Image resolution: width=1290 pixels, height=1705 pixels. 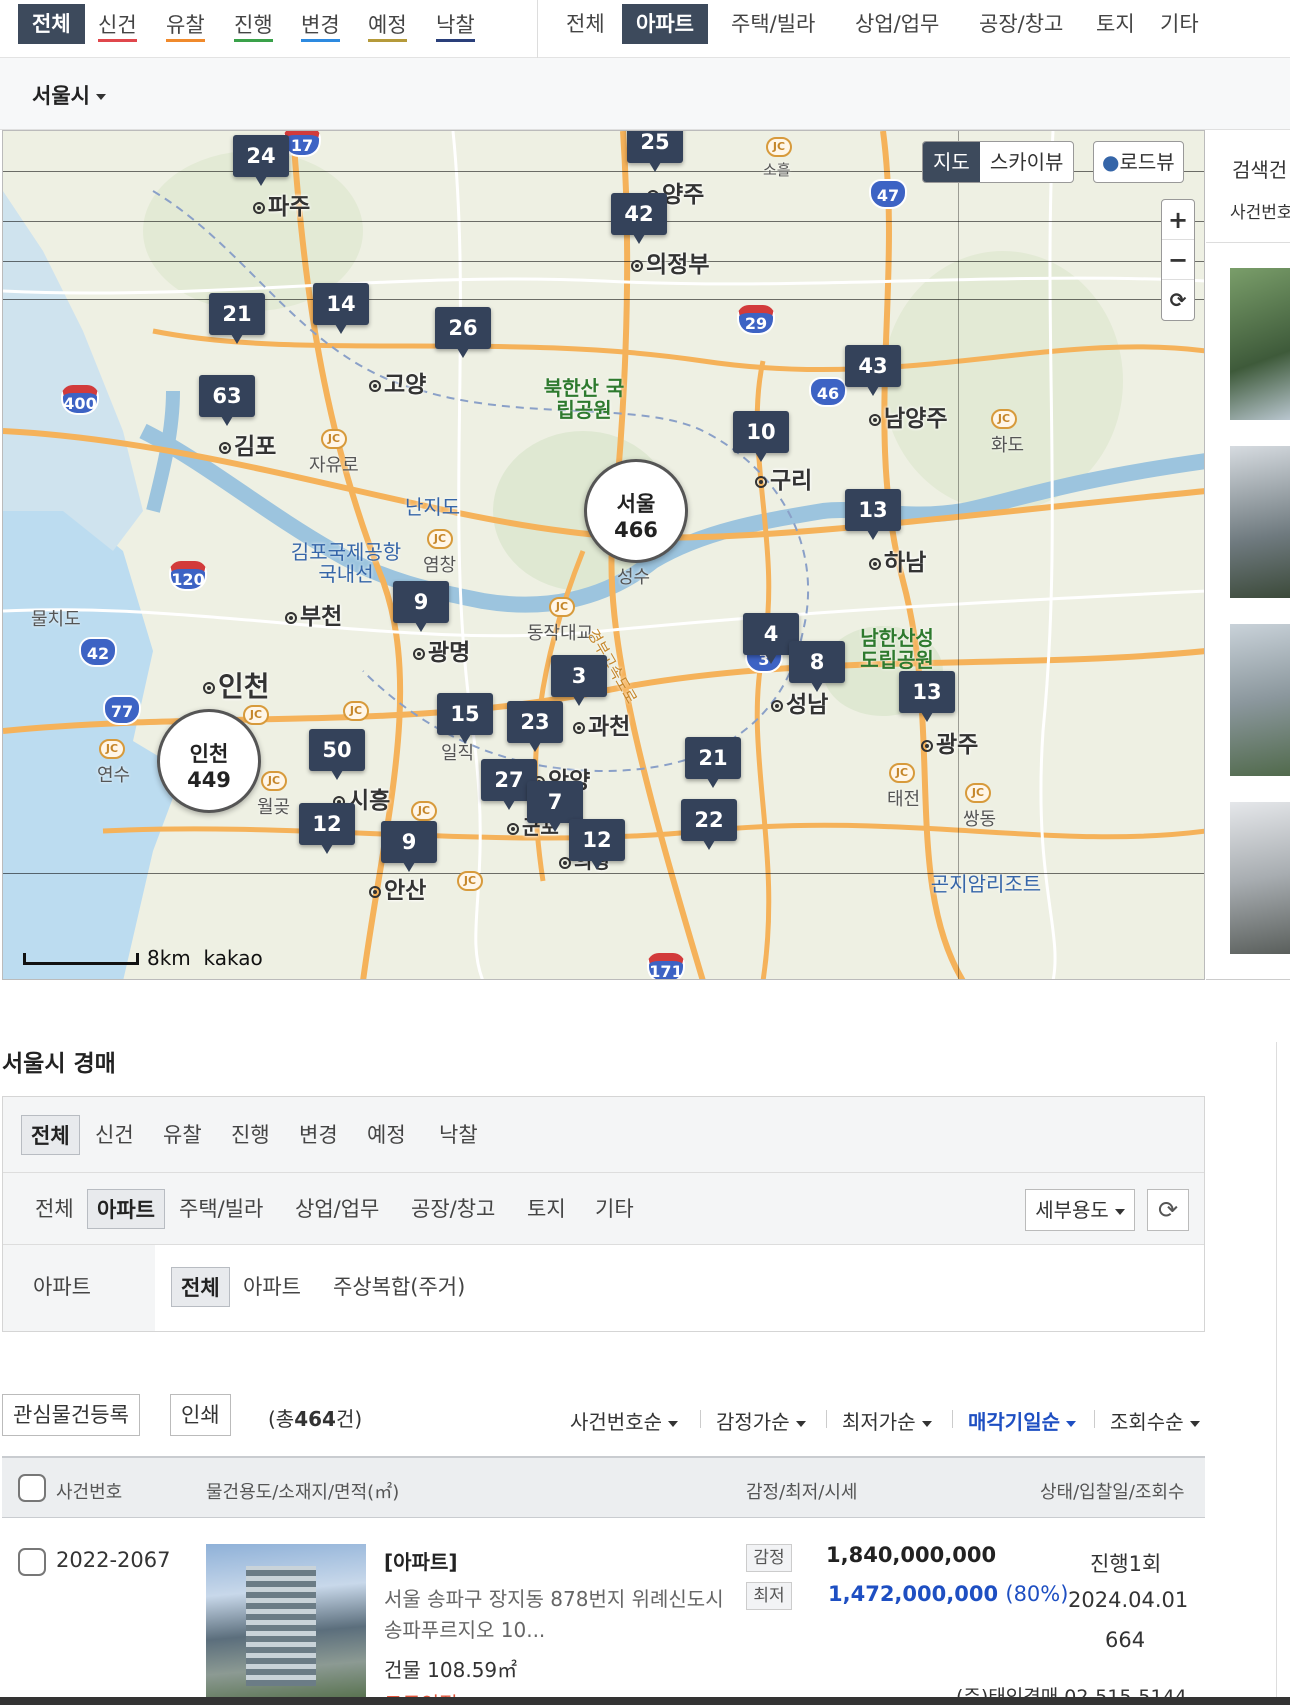 I want to click on filter-type-etc: 기타, so click(x=614, y=1209).